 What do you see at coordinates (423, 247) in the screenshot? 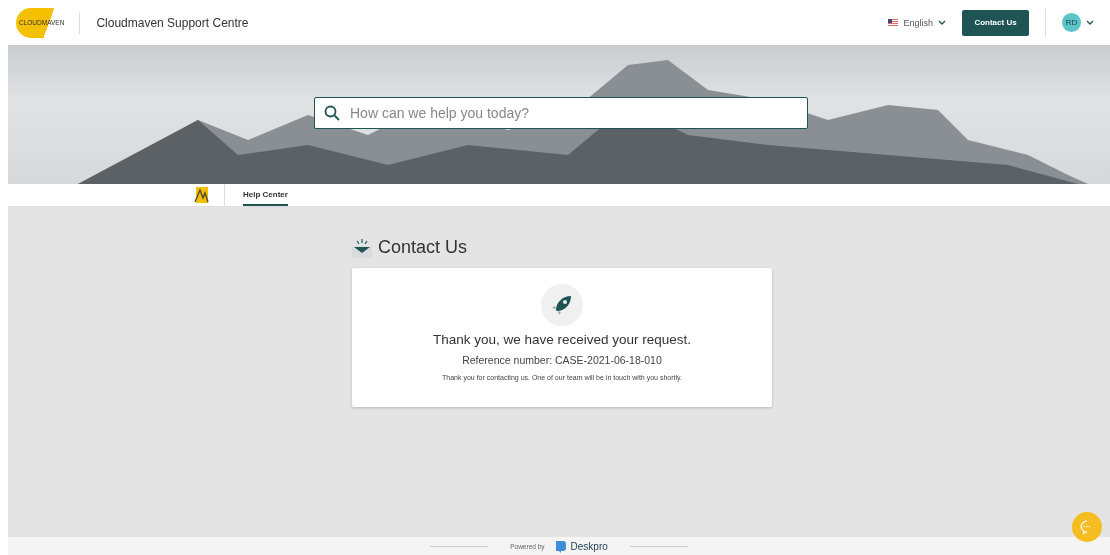
I see `page-title: Contact Us` at bounding box center [423, 247].